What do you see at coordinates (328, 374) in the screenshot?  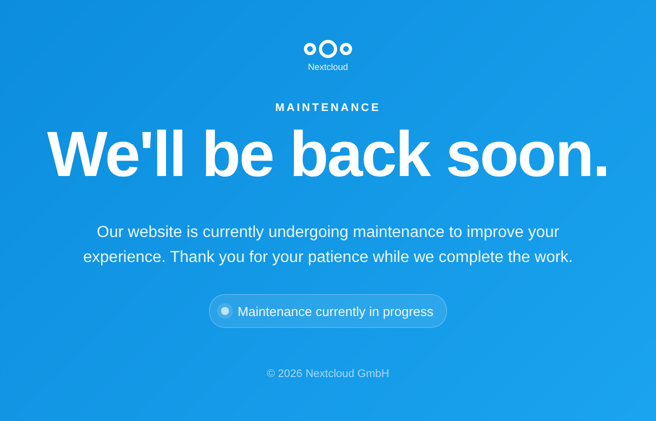 I see `copyright: © 2026 Nextcloud GmbH` at bounding box center [328, 374].